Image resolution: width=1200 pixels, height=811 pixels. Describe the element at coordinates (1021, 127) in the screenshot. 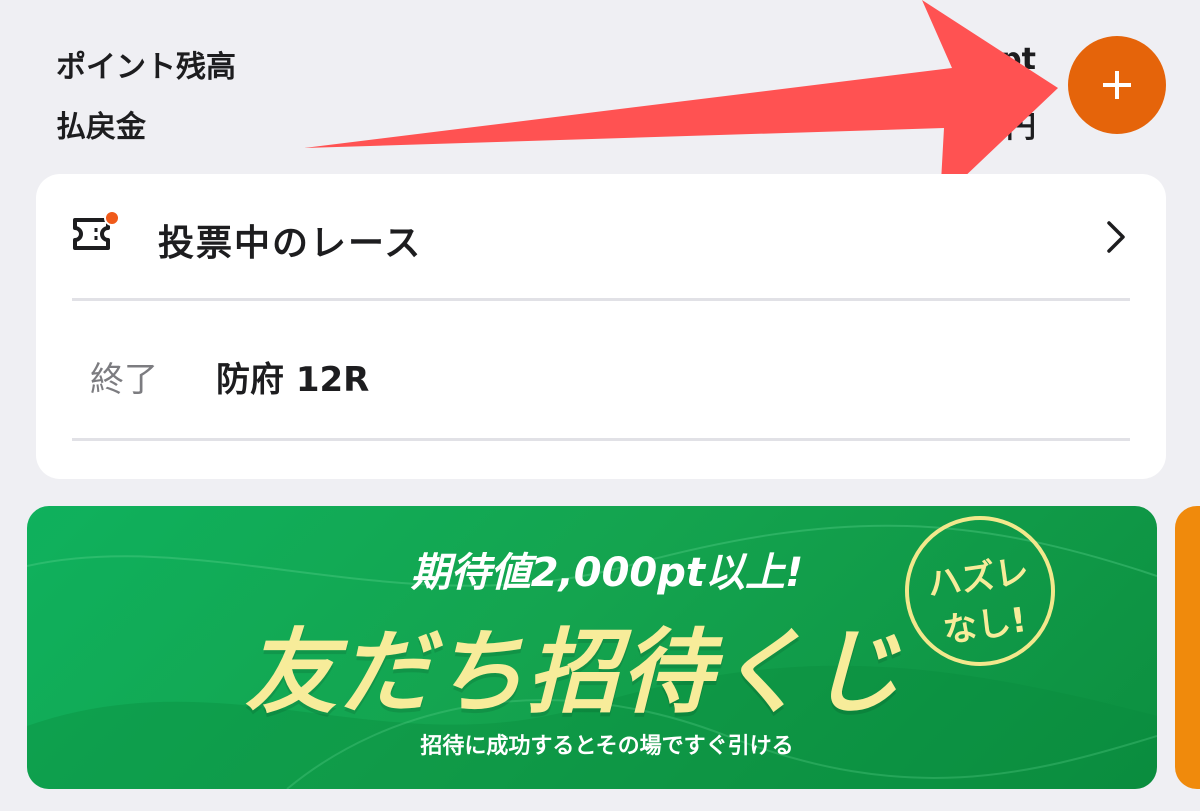

I see `refund-value: 円` at that location.